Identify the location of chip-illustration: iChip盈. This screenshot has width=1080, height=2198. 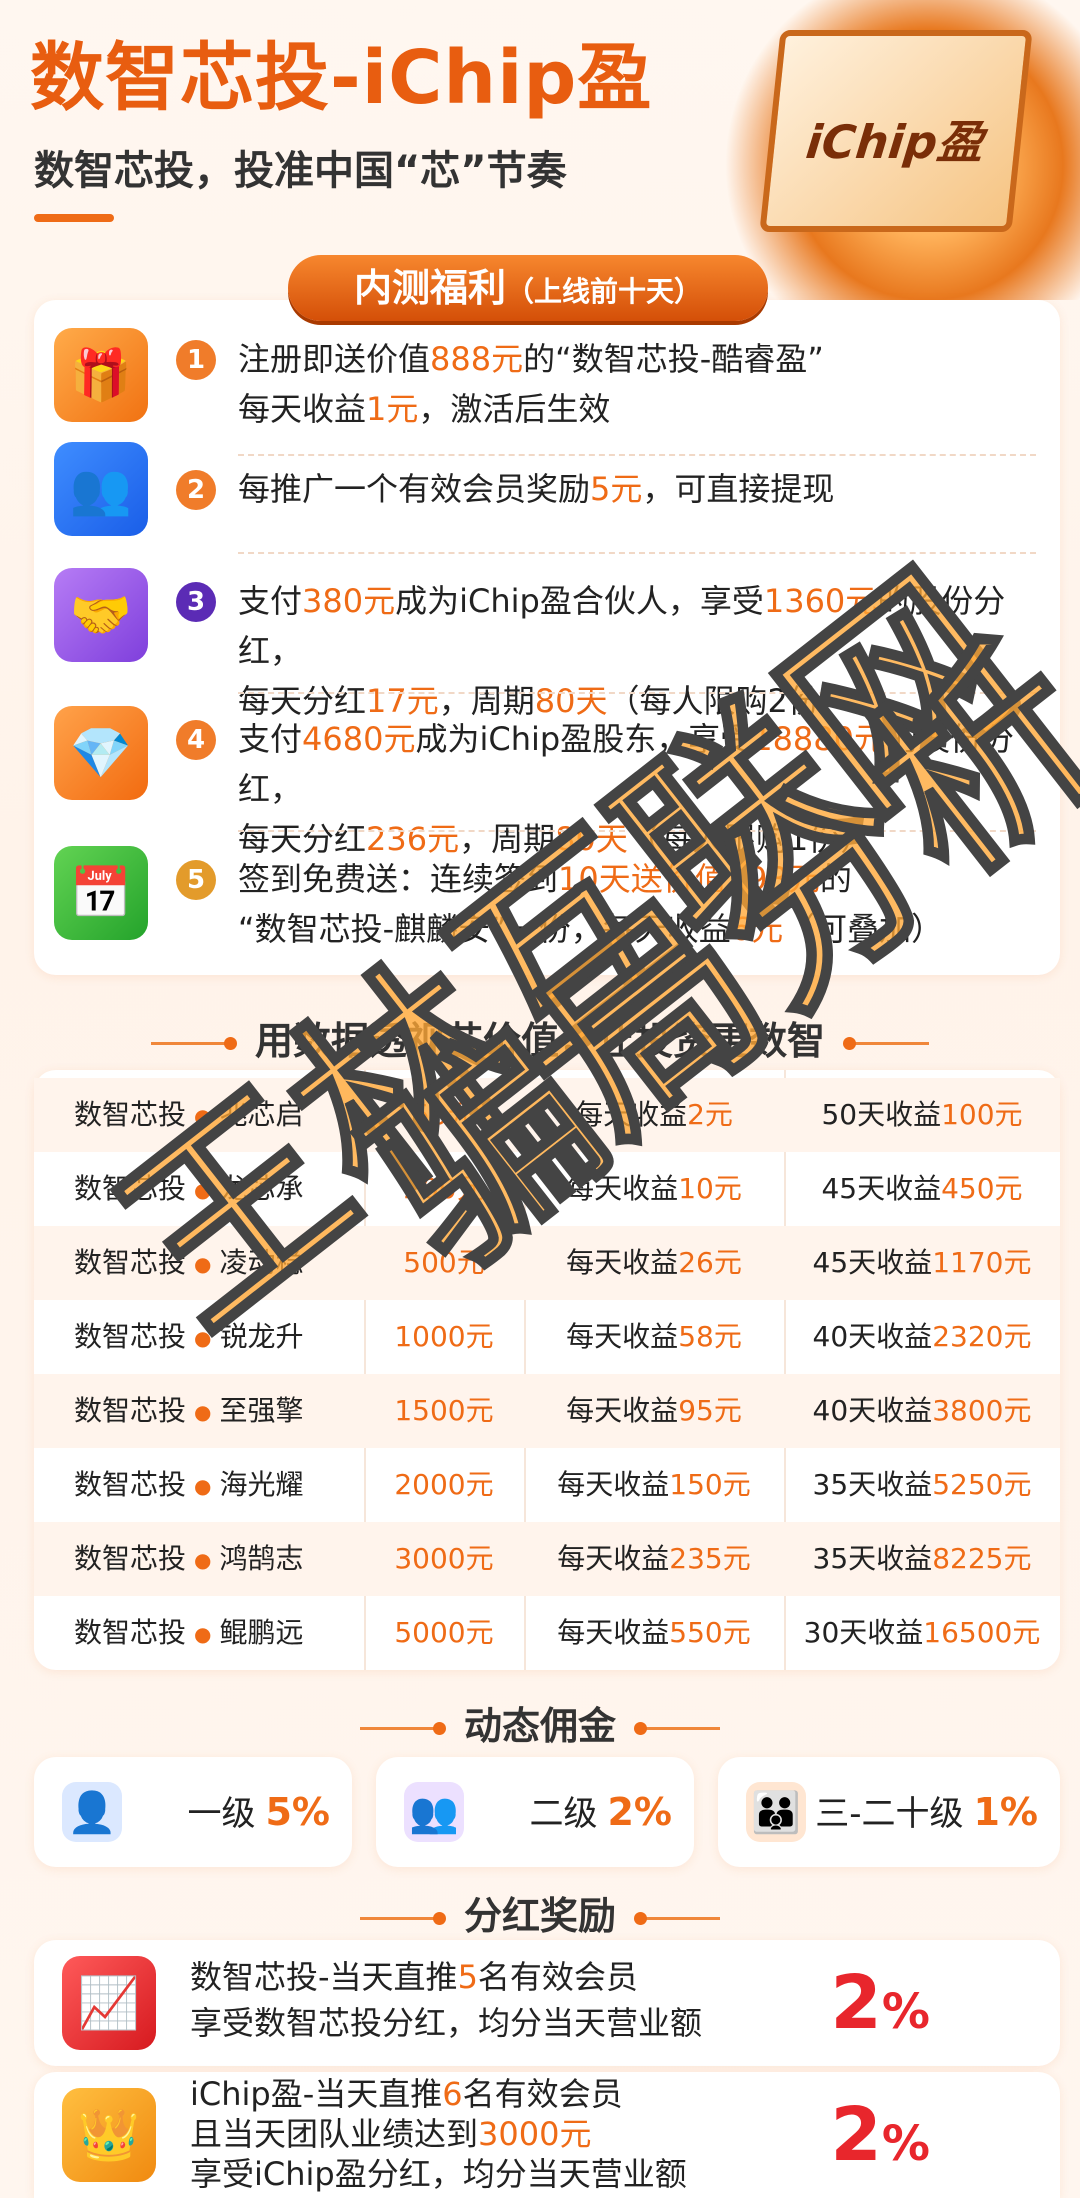
(890, 150).